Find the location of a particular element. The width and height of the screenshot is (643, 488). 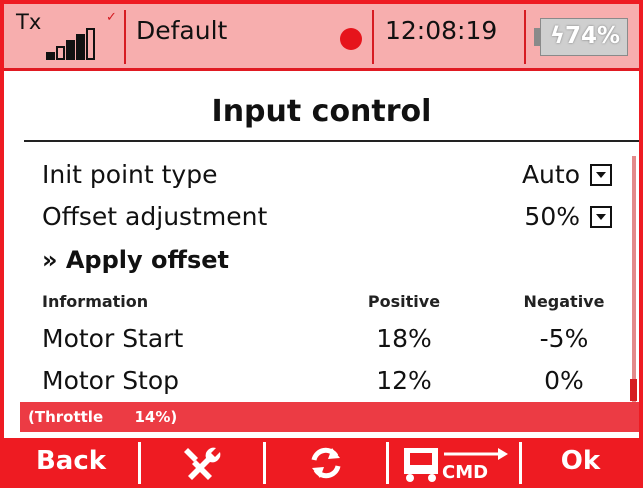

tx-signal: Tx ✓ is located at coordinates (63, 36).